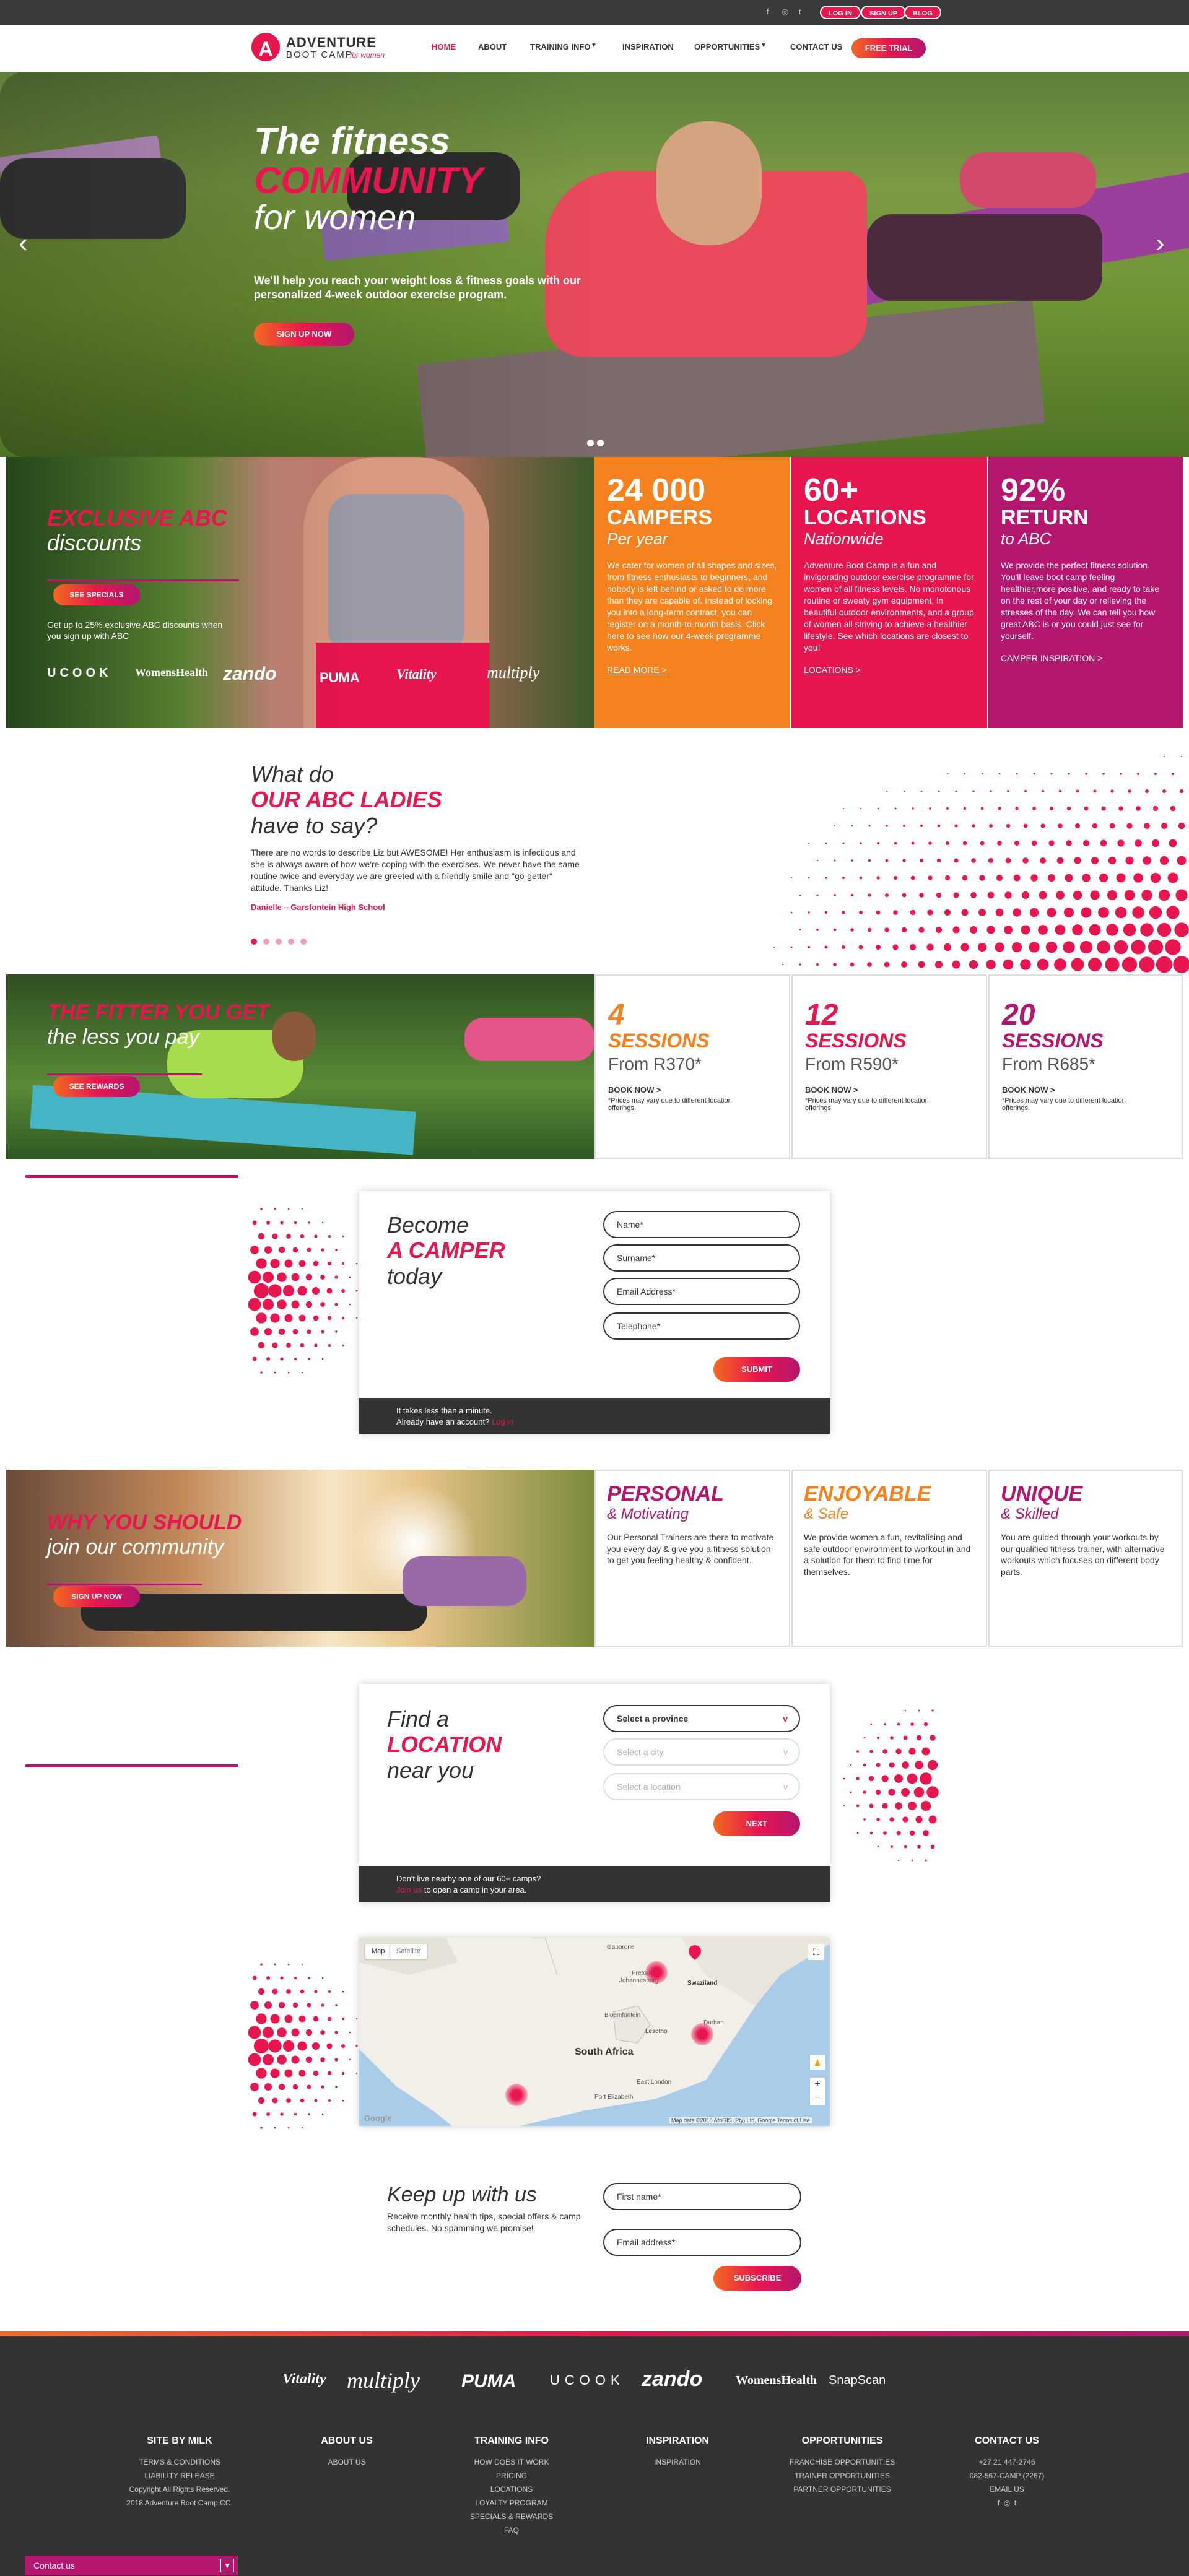  Describe the element at coordinates (842, 2489) in the screenshot. I see `footer-link: PARTNER OPPORTUNITIES` at that location.